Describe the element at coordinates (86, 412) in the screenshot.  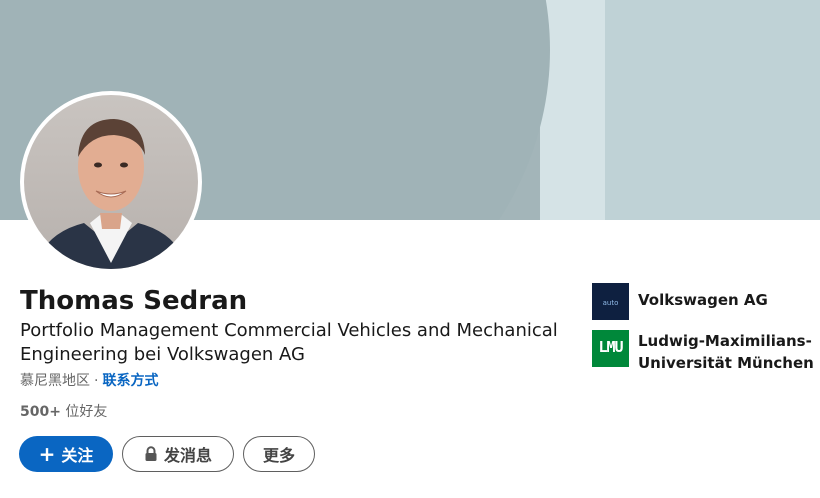
I see `connections-label: 位好友` at that location.